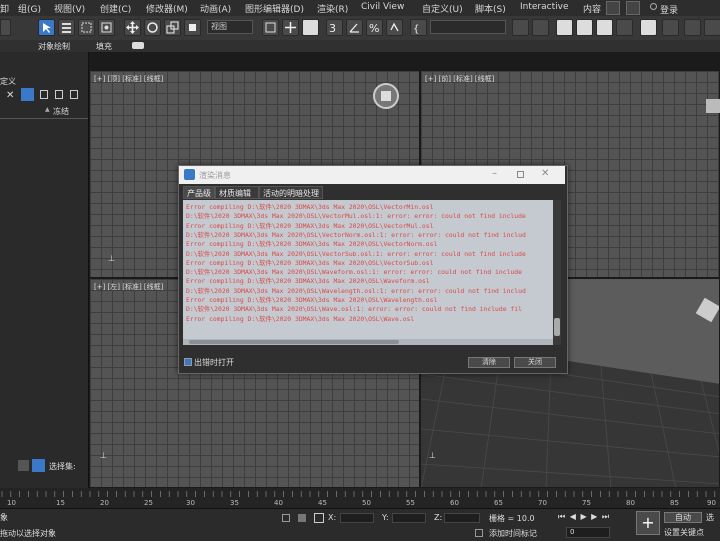 Image resolution: width=720 pixels, height=541 pixels. What do you see at coordinates (588, 532) in the screenshot?
I see `current-frame-field: 0` at bounding box center [588, 532].